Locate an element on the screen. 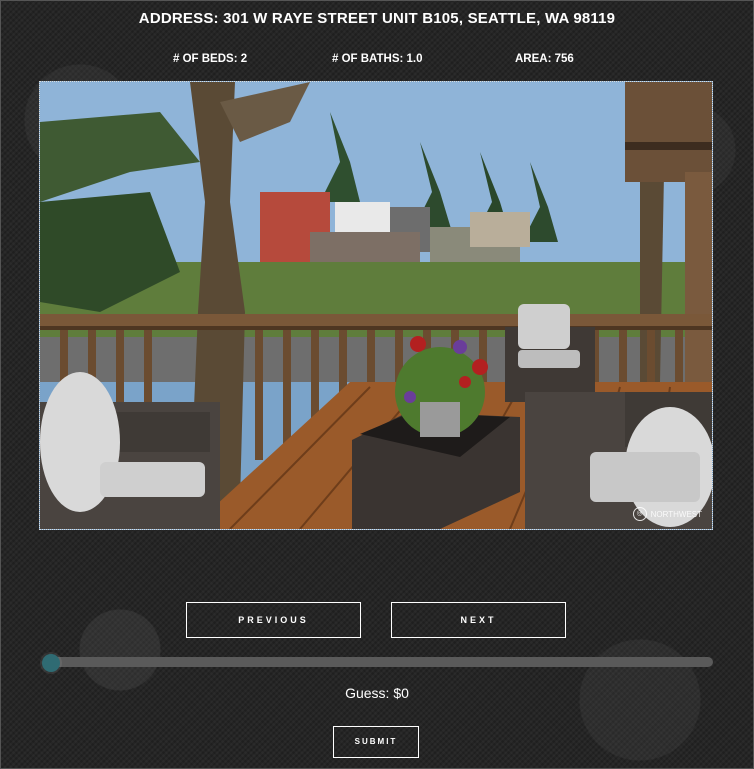  photo-watermark: ◎ NORTHWEST is located at coordinates (667, 514).